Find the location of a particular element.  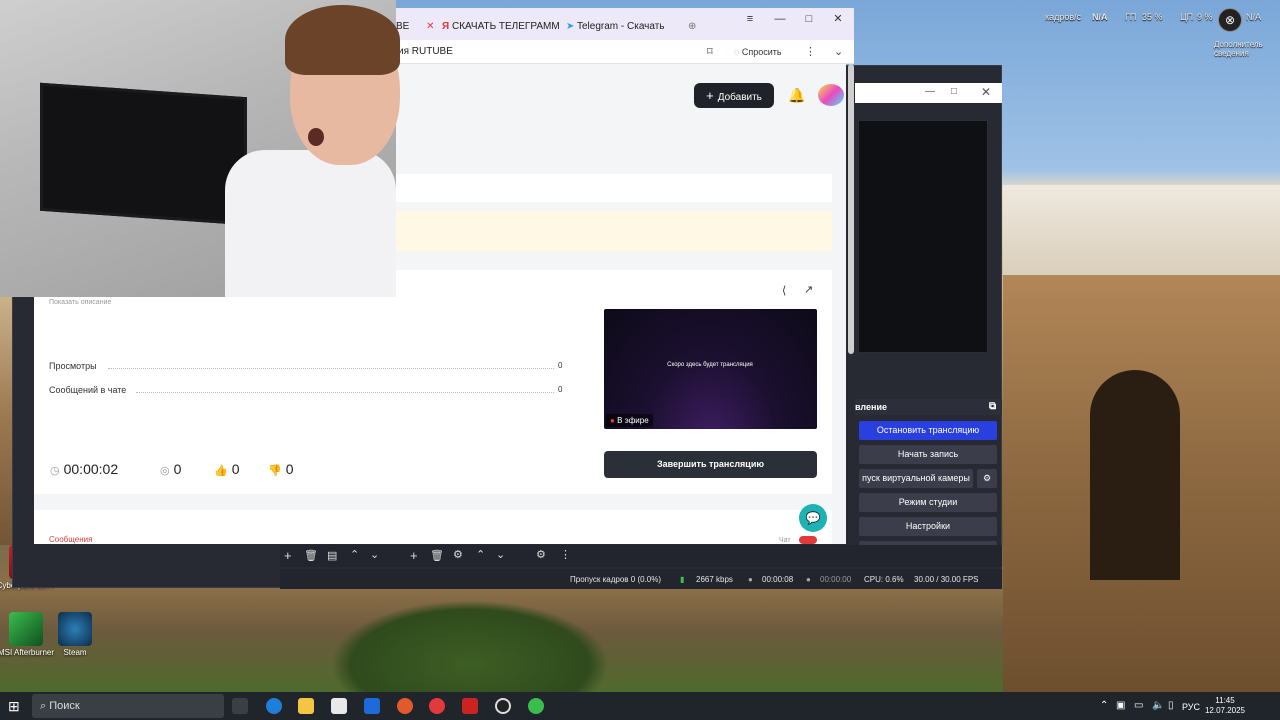

end-stream-button: Завершить трансляцию is located at coordinates (710, 464).